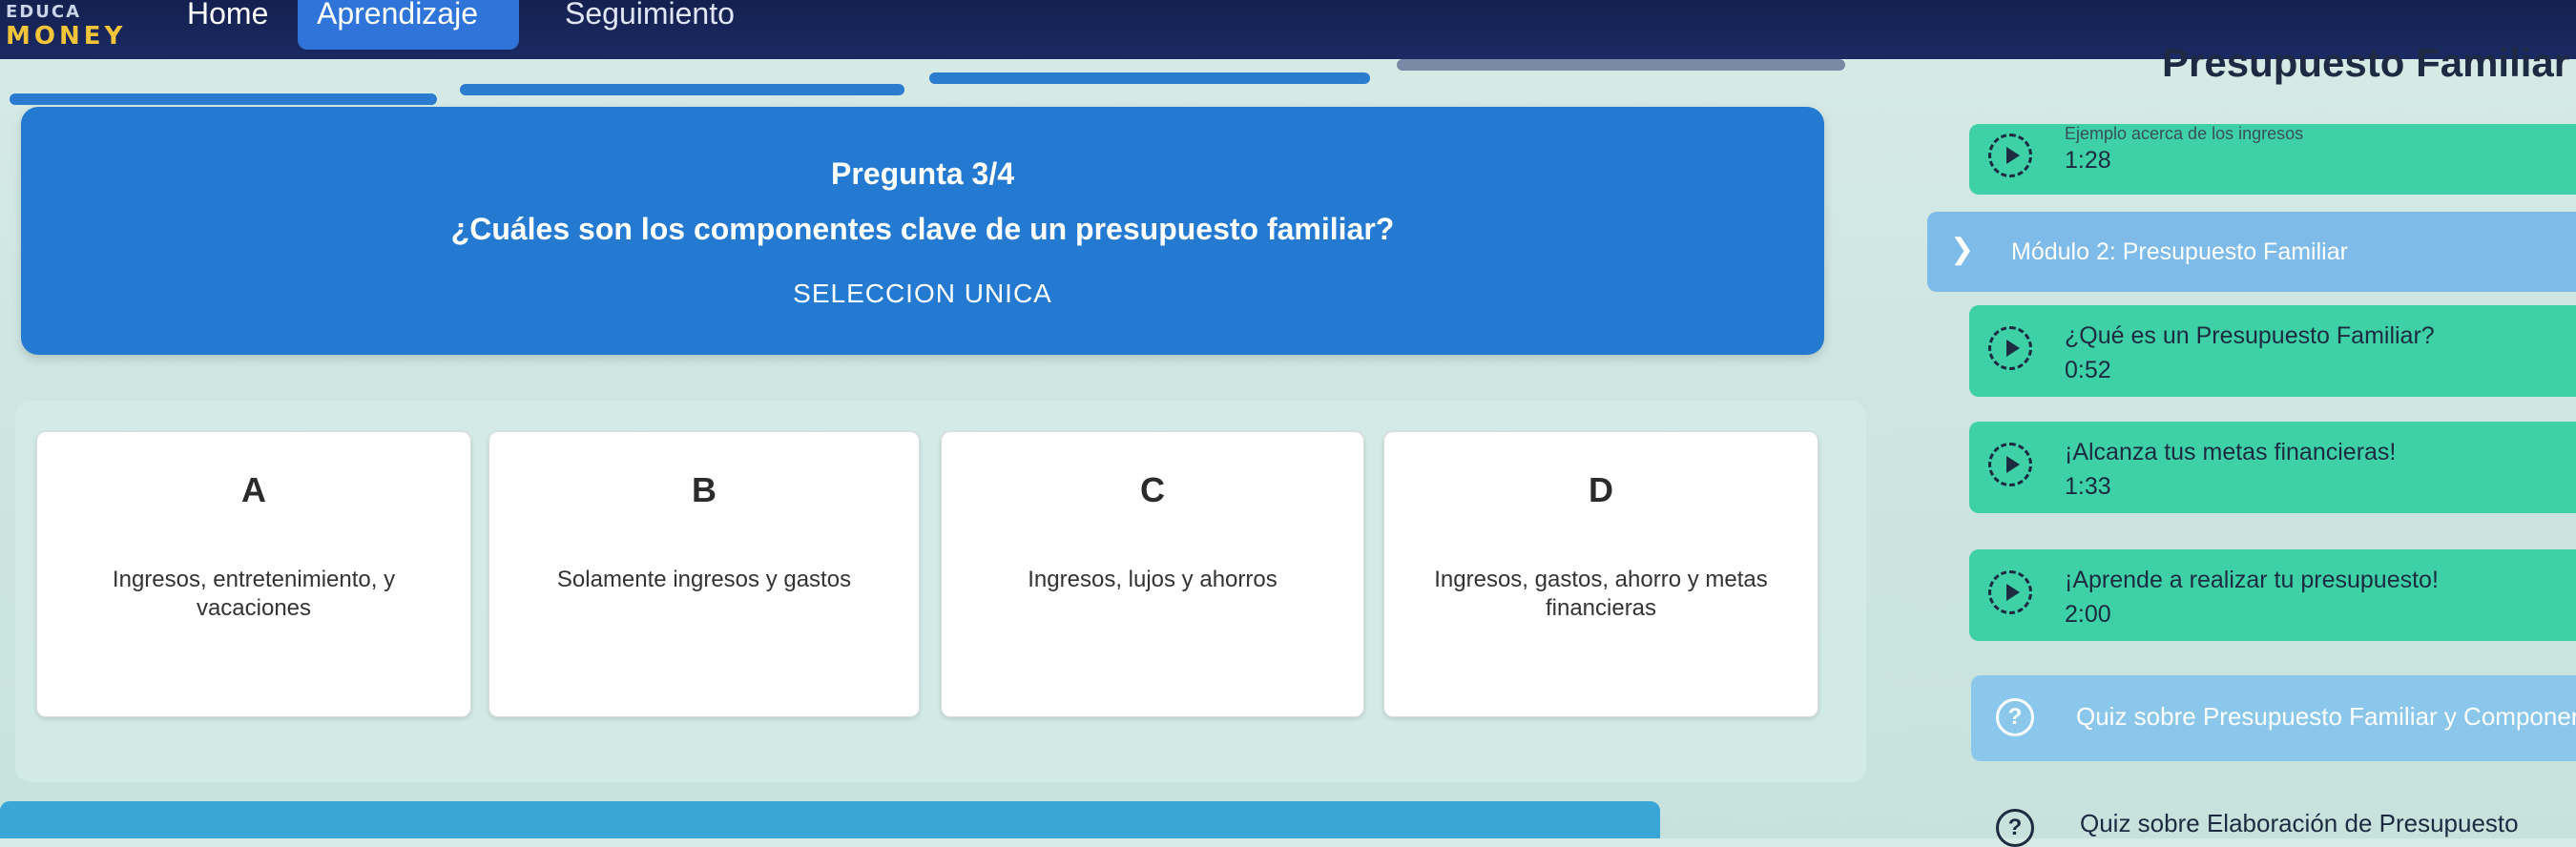  I want to click on option-text: Ingresos, lujos y ahorros, so click(1153, 579).